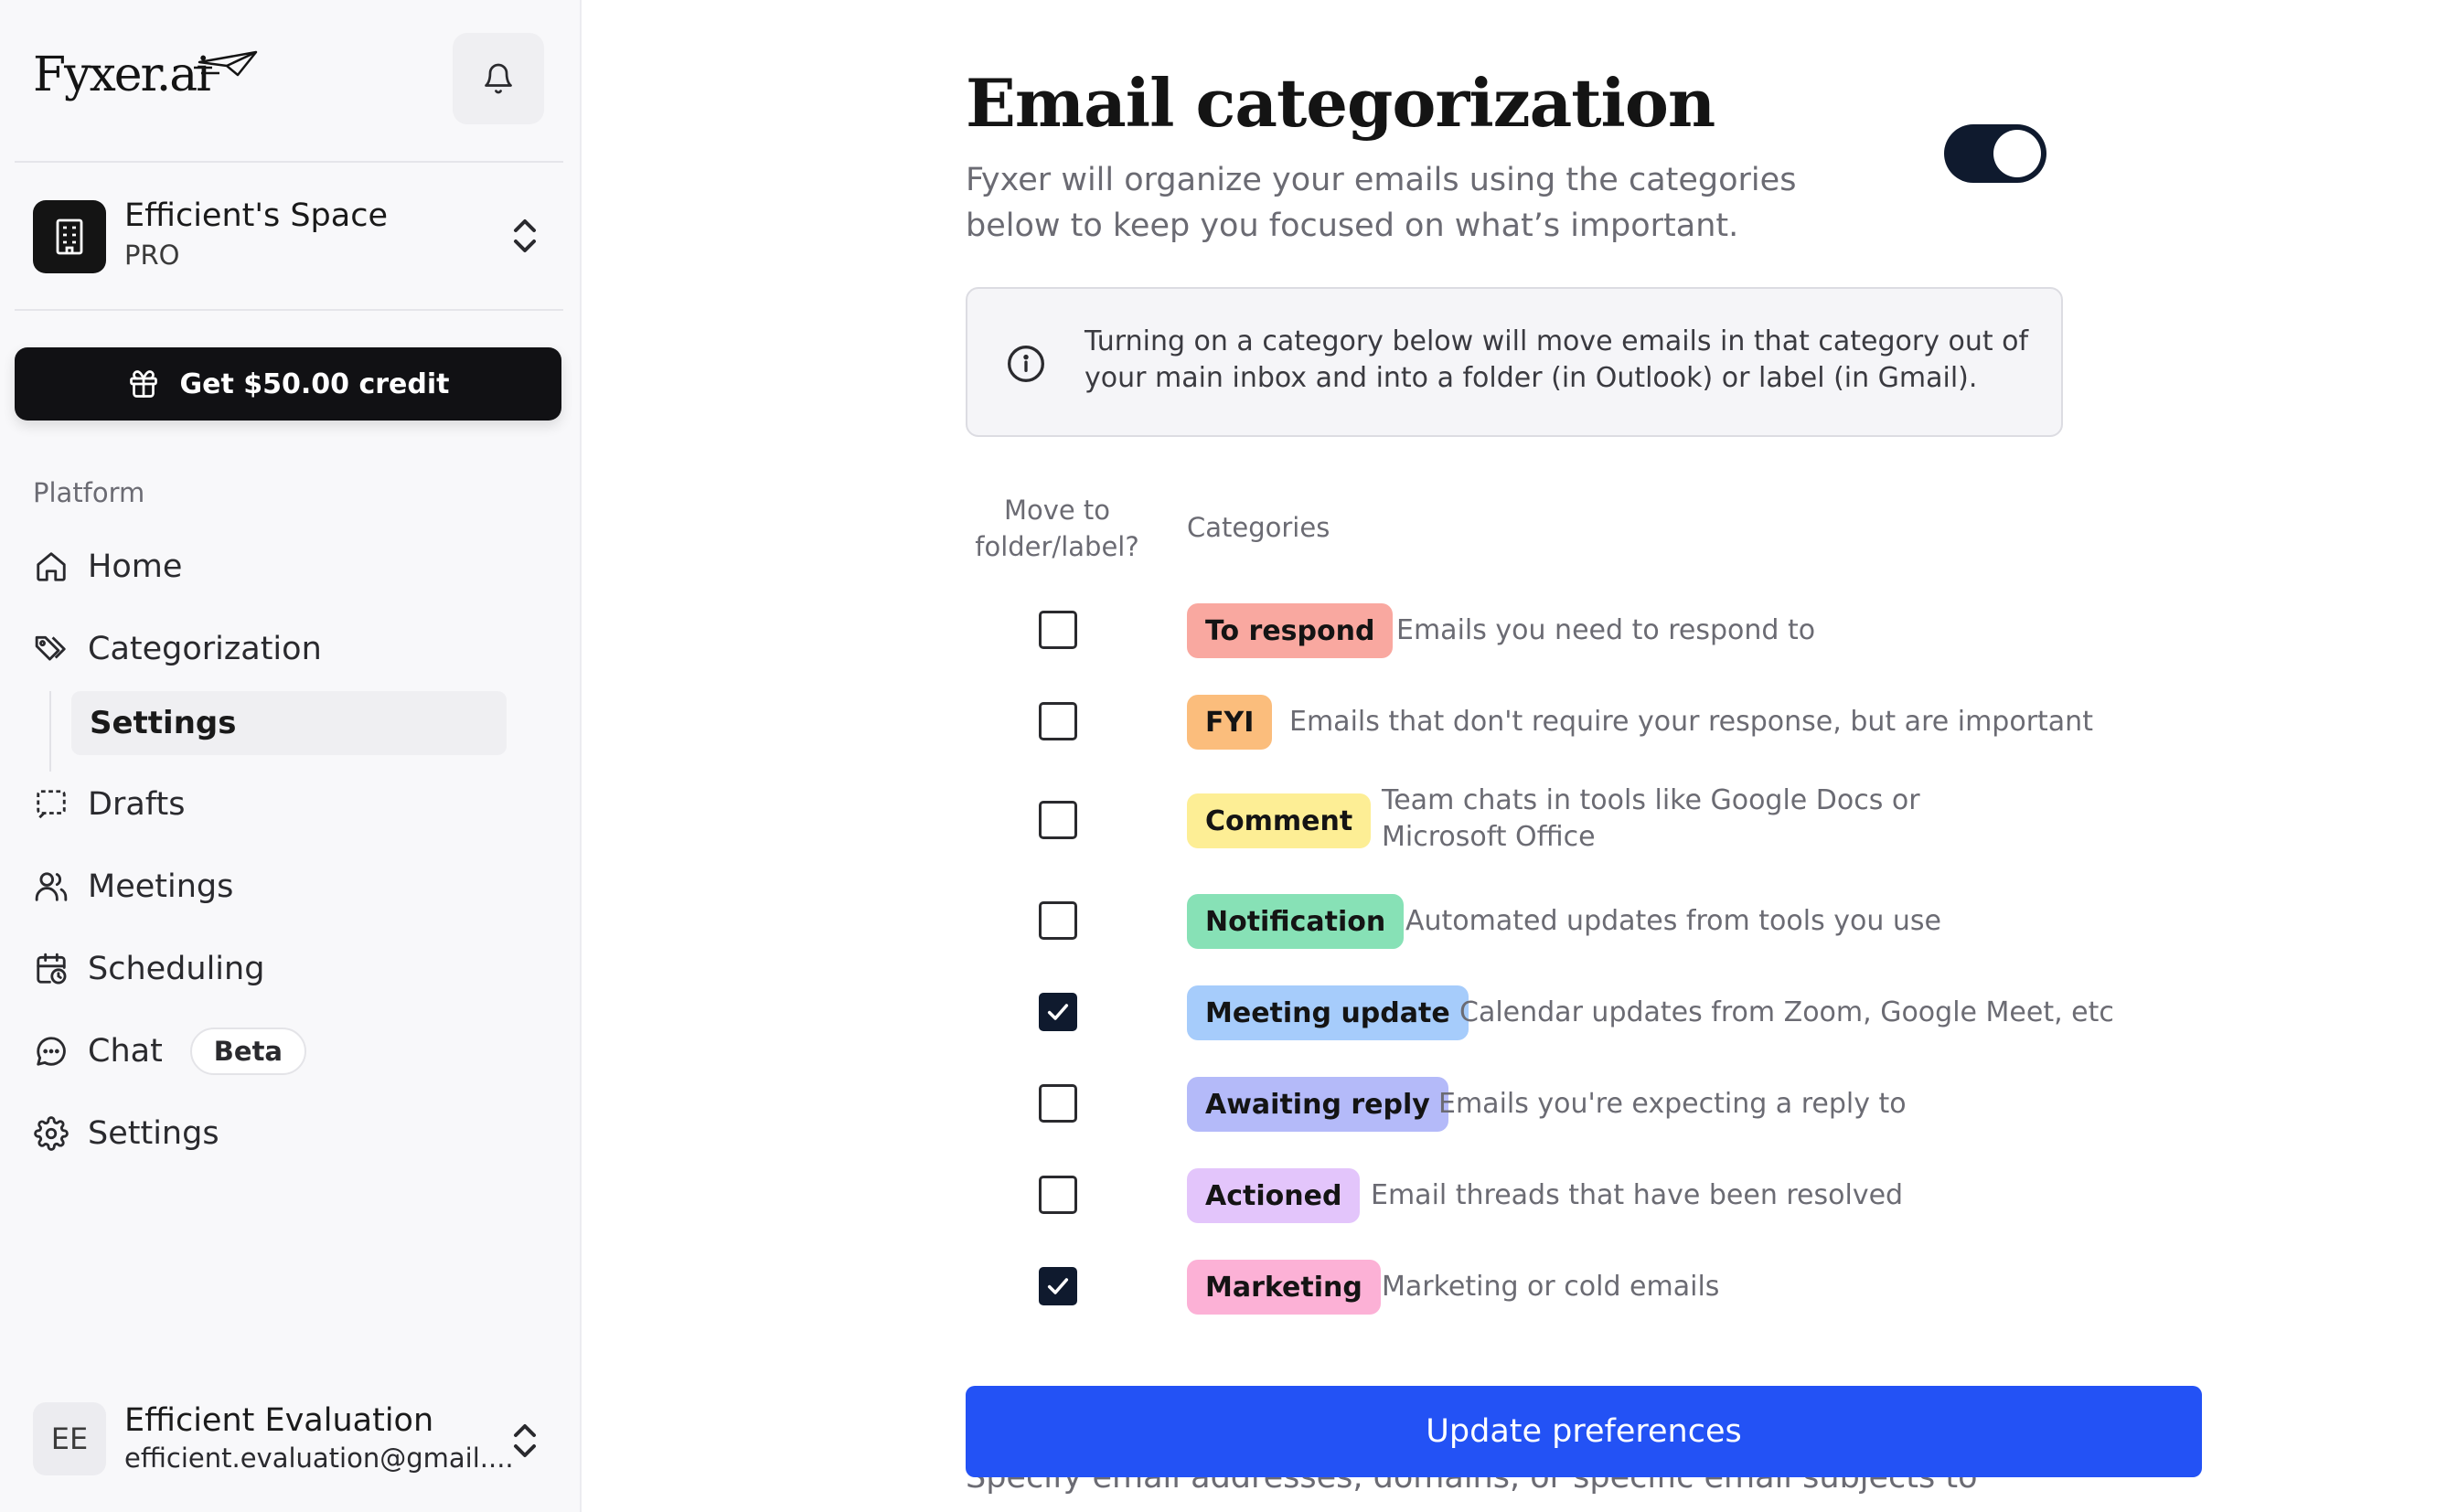 The height and width of the screenshot is (1512, 2447). I want to click on gear-icon, so click(51, 1133).